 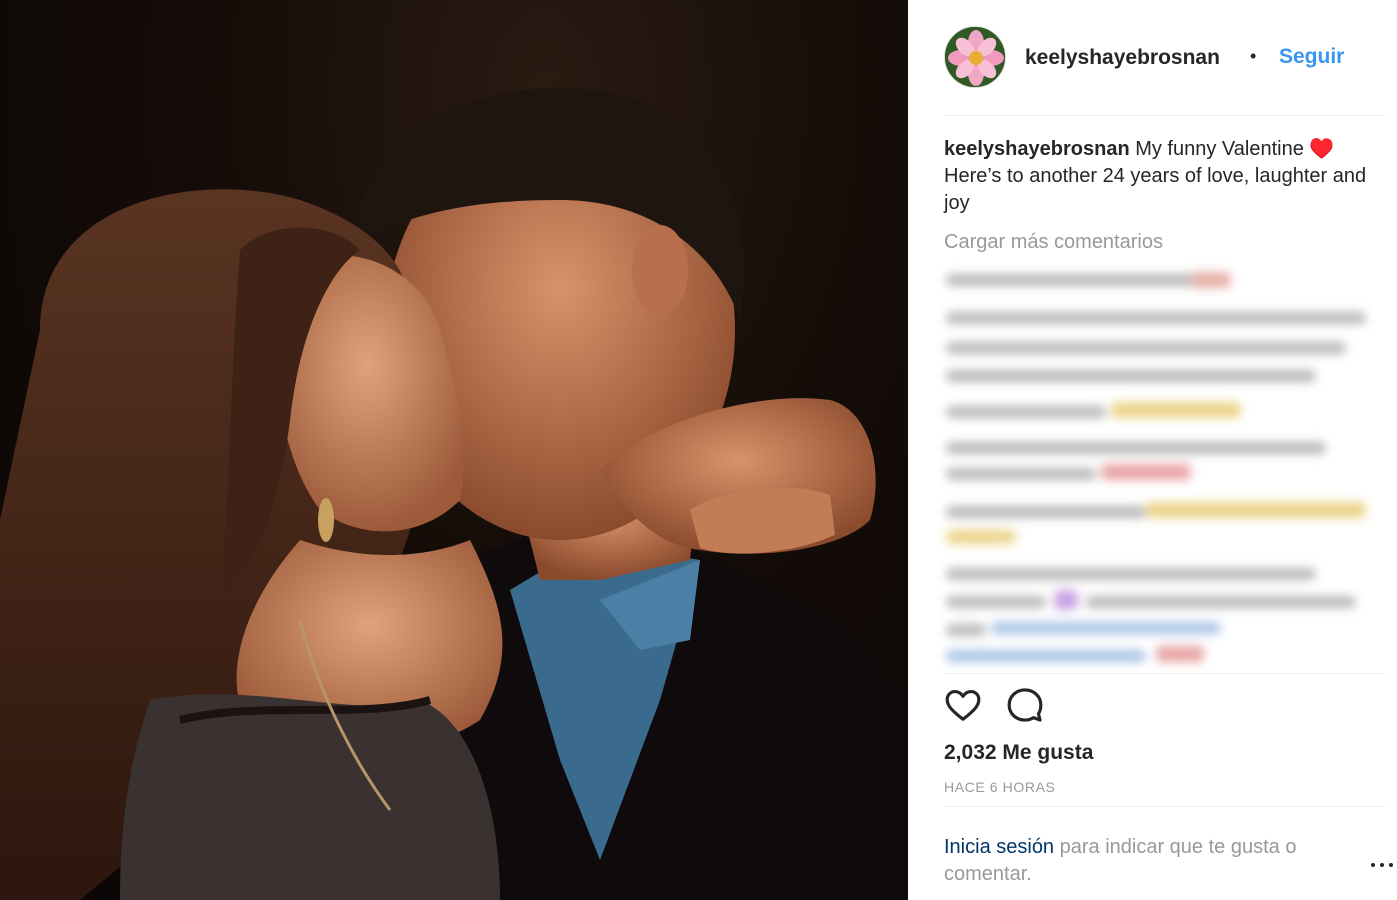 I want to click on heart-icon, so click(x=964, y=706).